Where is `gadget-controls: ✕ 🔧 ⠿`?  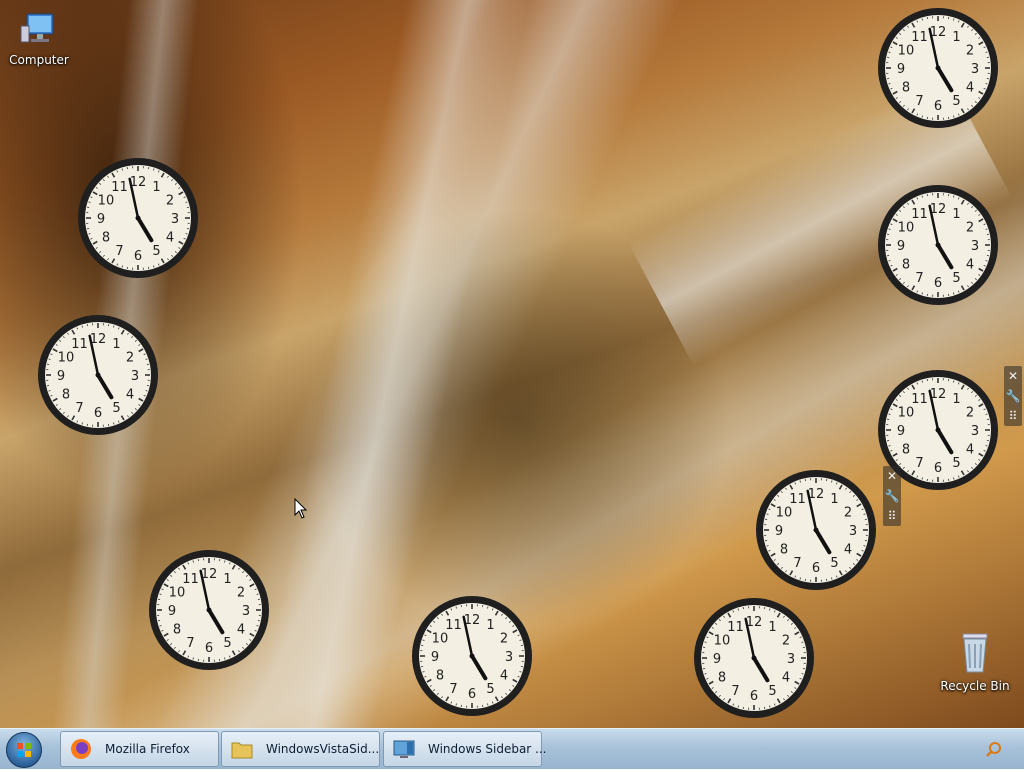 gadget-controls: ✕ 🔧 ⠿ is located at coordinates (1013, 396).